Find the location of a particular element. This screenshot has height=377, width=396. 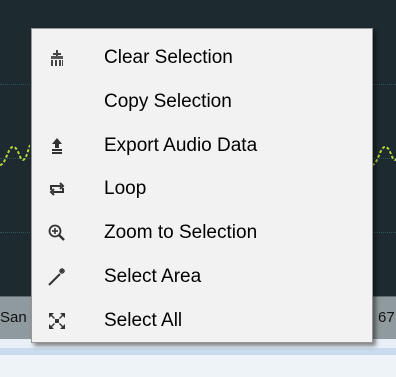

menu-icon-empty is located at coordinates (57, 102).